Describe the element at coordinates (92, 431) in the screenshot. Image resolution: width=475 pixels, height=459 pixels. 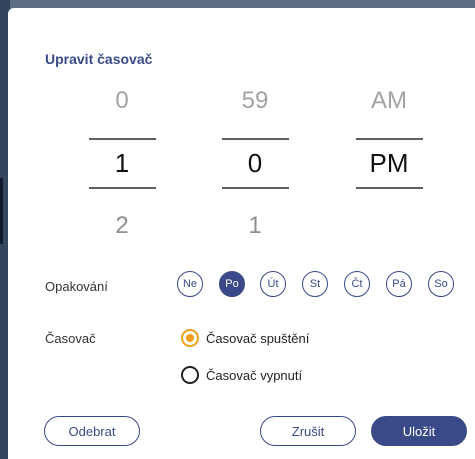
I see `remove-button: Odebrat` at that location.